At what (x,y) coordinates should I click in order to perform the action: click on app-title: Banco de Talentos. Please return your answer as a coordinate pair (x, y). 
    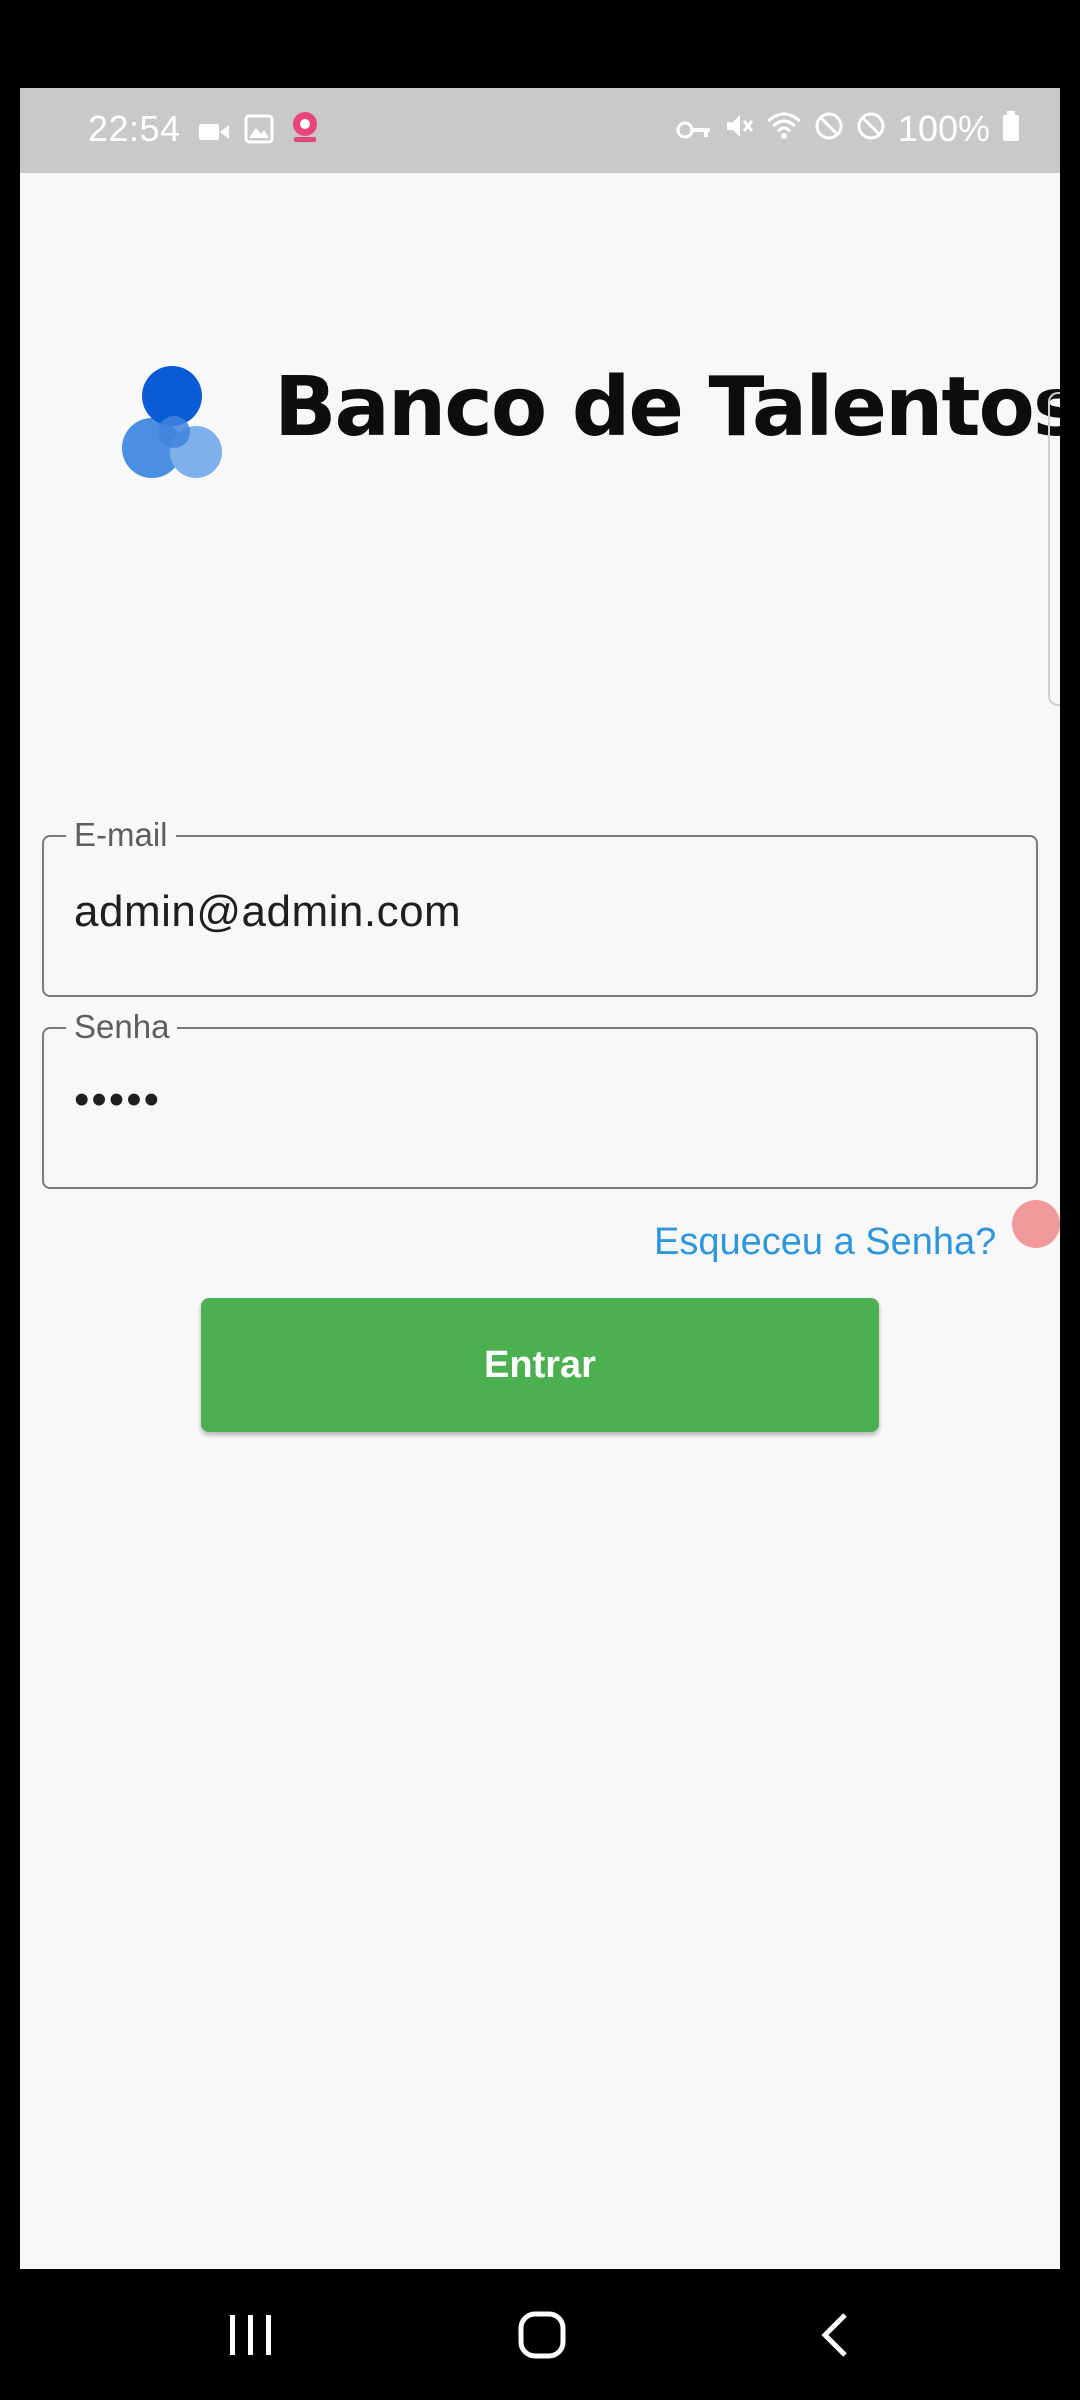
    Looking at the image, I should click on (667, 407).